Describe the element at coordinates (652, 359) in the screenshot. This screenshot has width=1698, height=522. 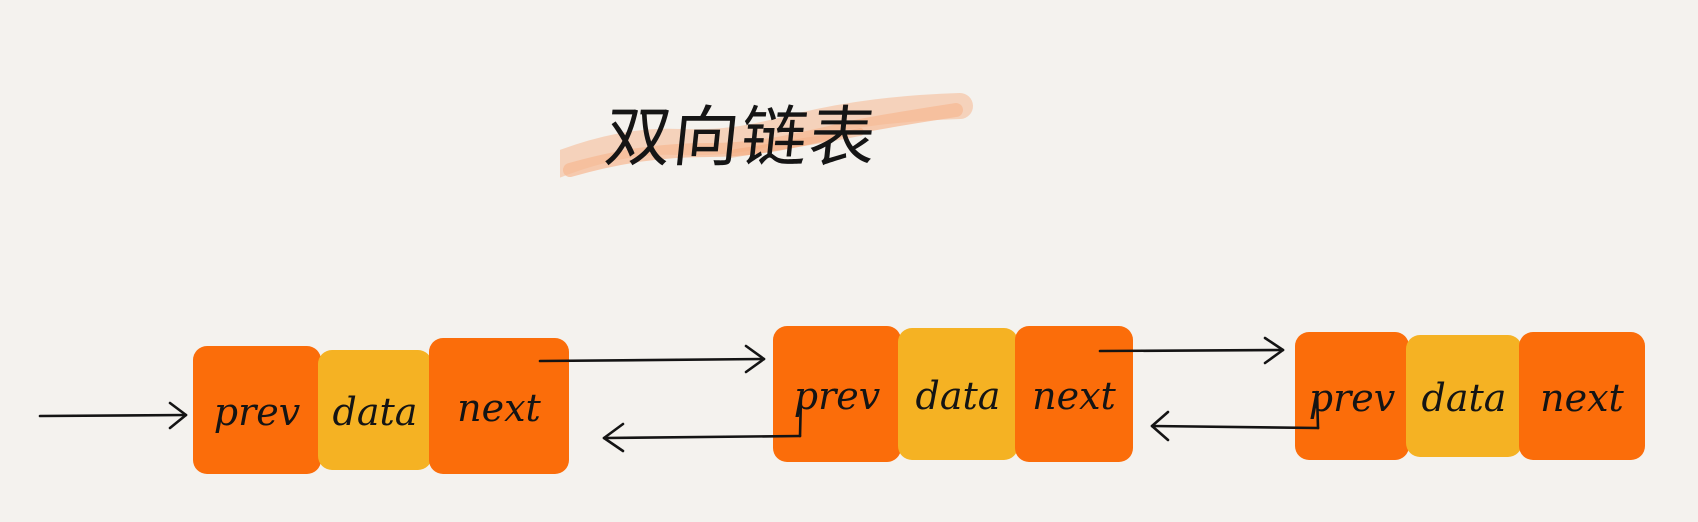
I see `node-1-next-arrow` at that location.